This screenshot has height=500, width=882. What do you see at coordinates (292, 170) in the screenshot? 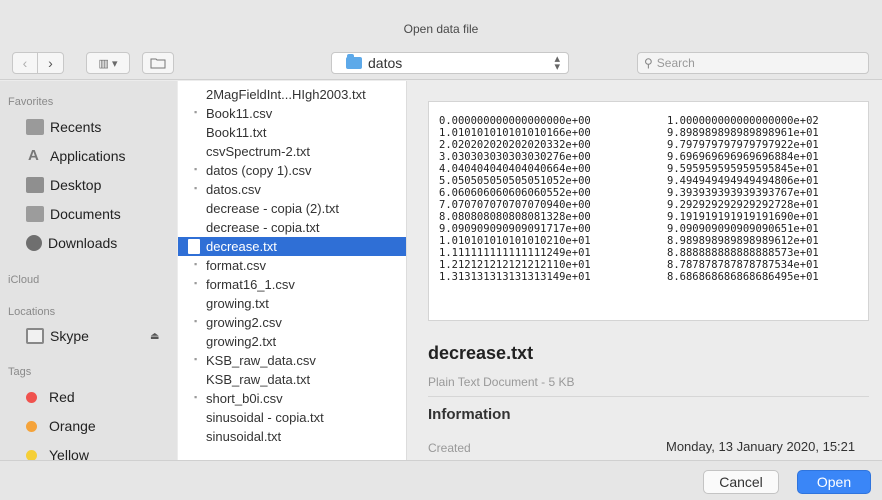
I see `file-item: ▪ datos (copy 1).csv` at bounding box center [292, 170].